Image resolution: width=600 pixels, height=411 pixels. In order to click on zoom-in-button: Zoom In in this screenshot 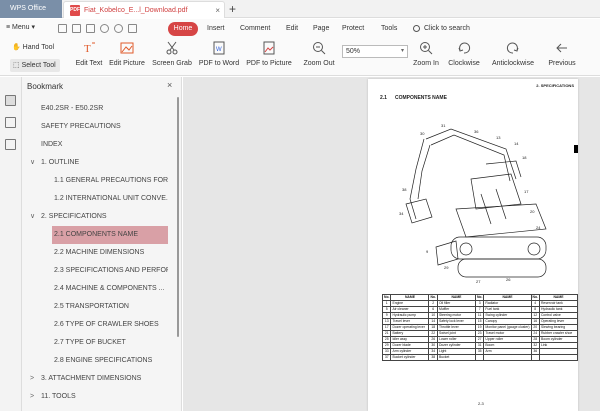, I will do `click(426, 54)`.